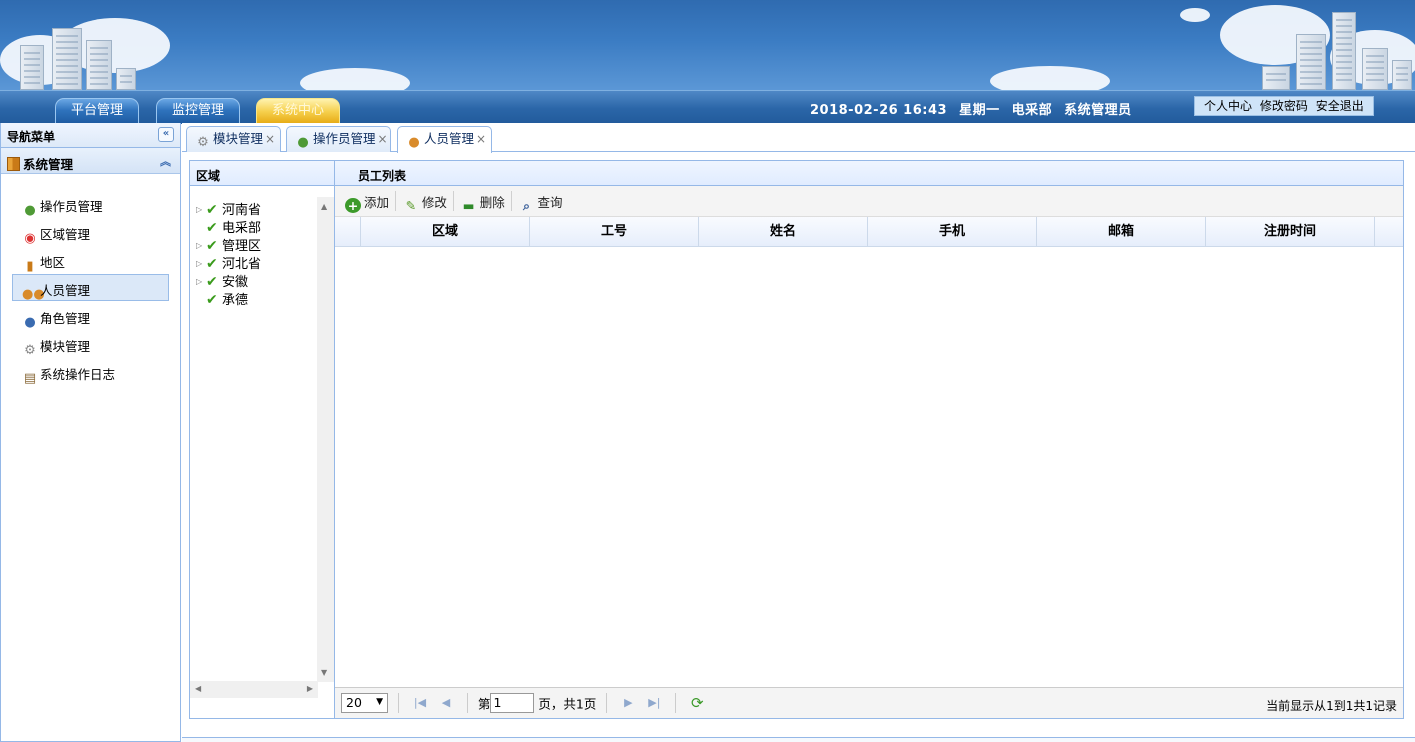  I want to click on profile-link: 个人中心, so click(1228, 106).